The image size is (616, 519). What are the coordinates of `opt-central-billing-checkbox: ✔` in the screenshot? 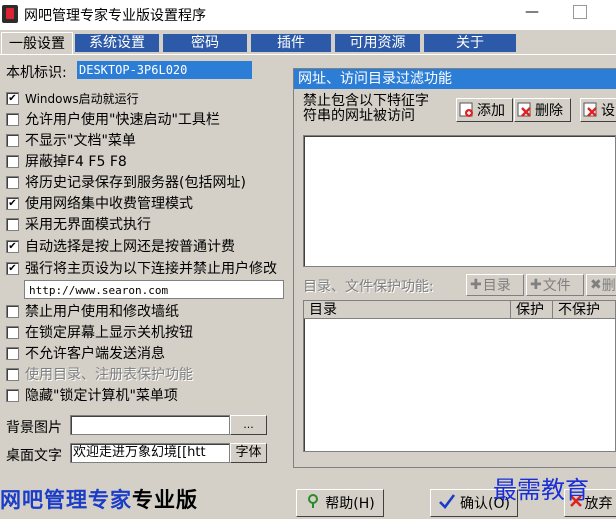 It's located at (12, 203).